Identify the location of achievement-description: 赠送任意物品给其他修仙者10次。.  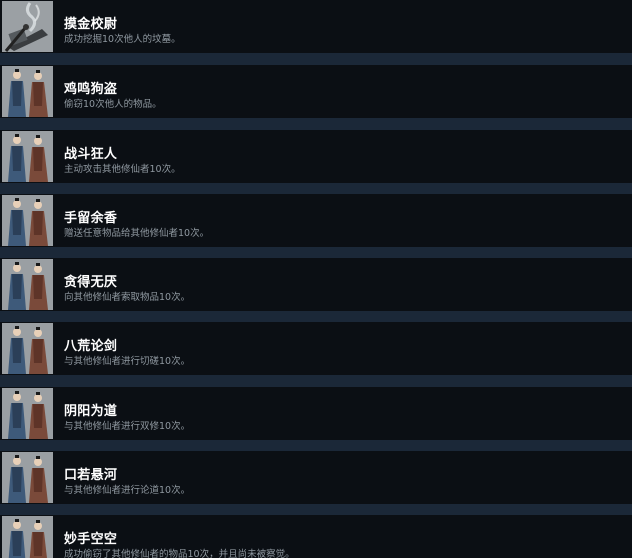
(137, 233).